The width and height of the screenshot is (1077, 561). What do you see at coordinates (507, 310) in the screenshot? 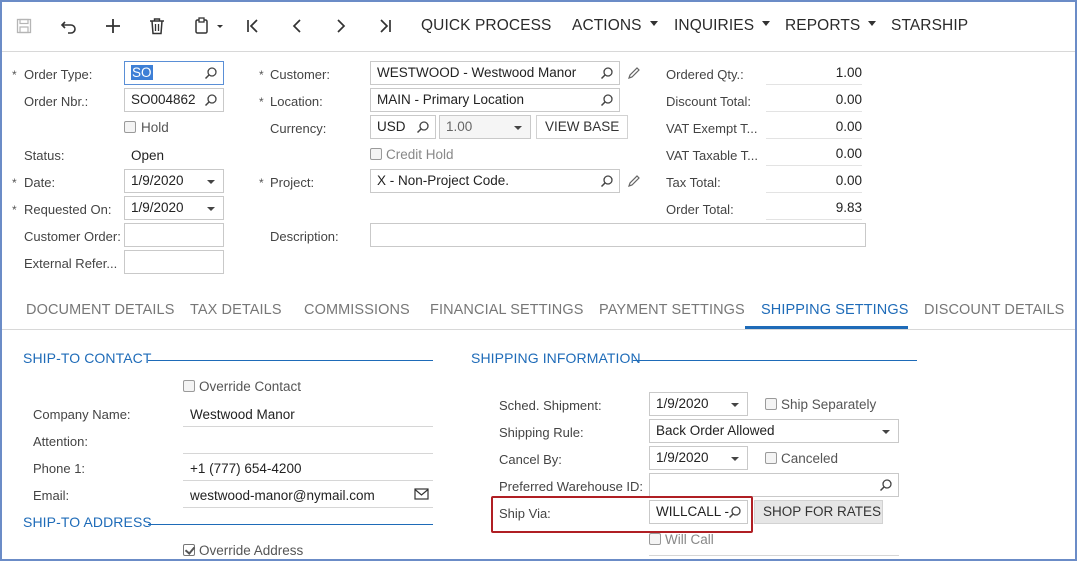
I see `tab-financial-settings: FINANCIAL SETTINGS` at bounding box center [507, 310].